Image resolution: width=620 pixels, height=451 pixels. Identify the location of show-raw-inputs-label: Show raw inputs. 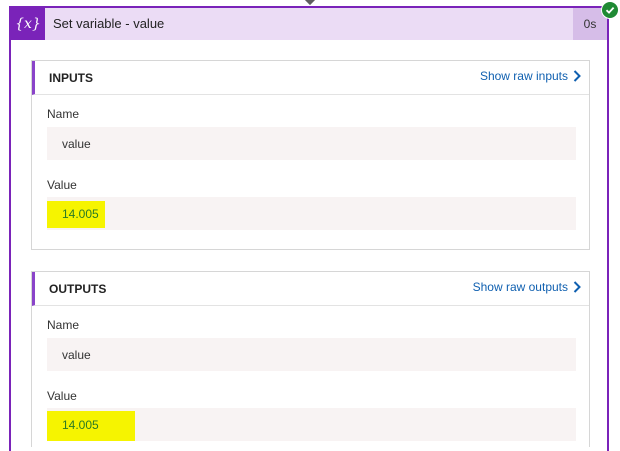
(523, 76).